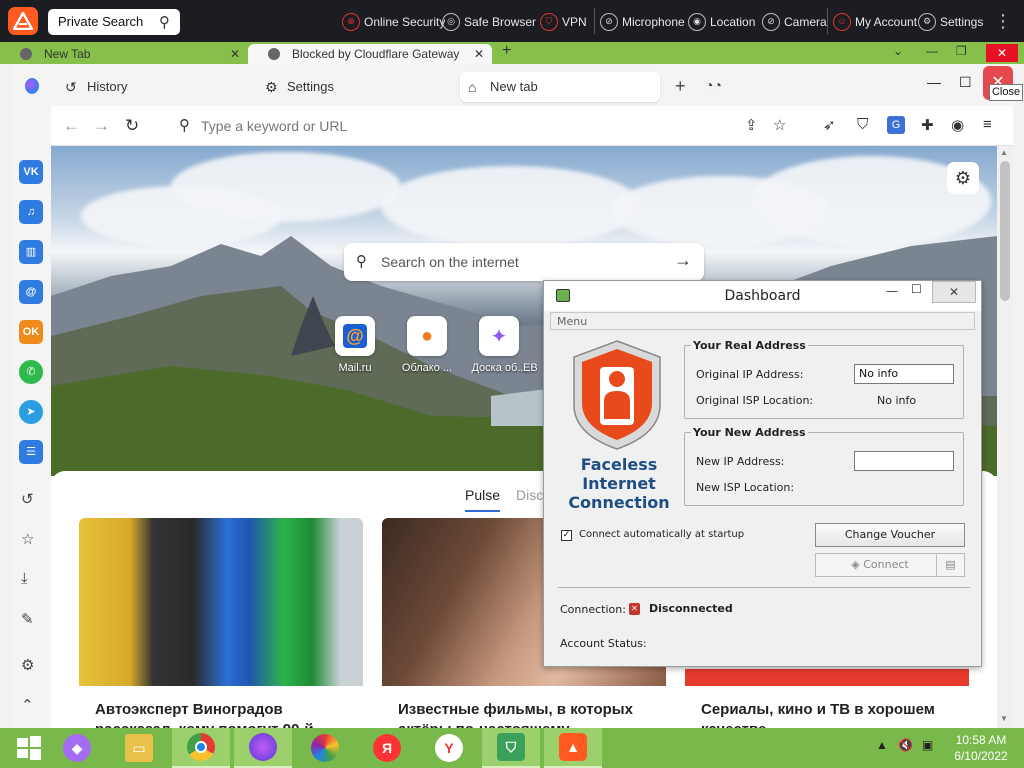  What do you see at coordinates (1003, 21) in the screenshot?
I see `more-vertical-icon: ⋮` at bounding box center [1003, 21].